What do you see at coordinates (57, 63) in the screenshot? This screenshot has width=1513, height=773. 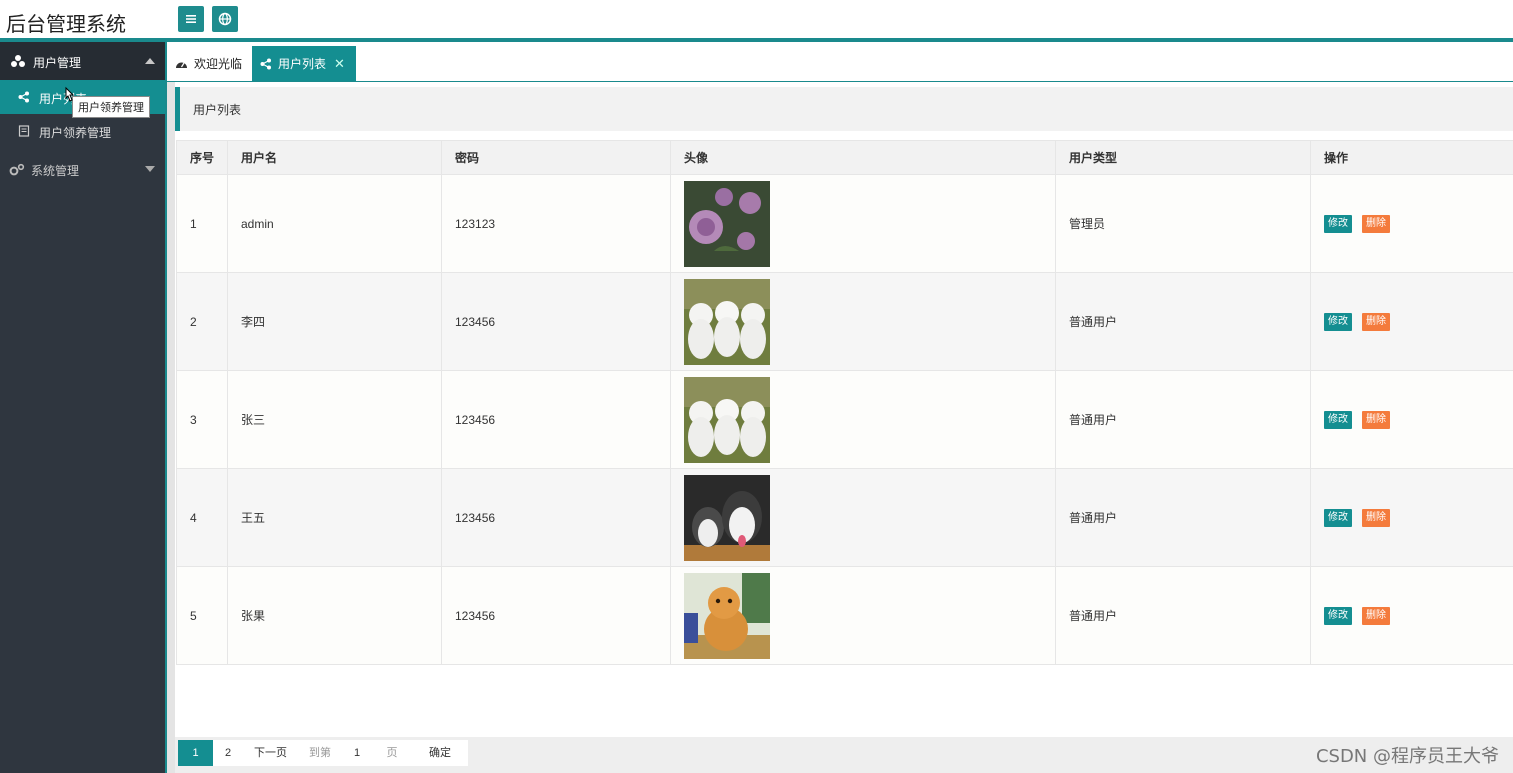 I see `sidebar-group-label: 用户管理` at bounding box center [57, 63].